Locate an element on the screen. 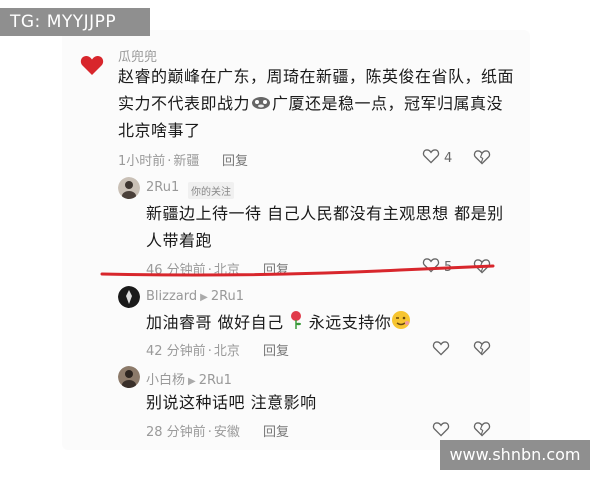  heart-outline-icon is located at coordinates (431, 158).